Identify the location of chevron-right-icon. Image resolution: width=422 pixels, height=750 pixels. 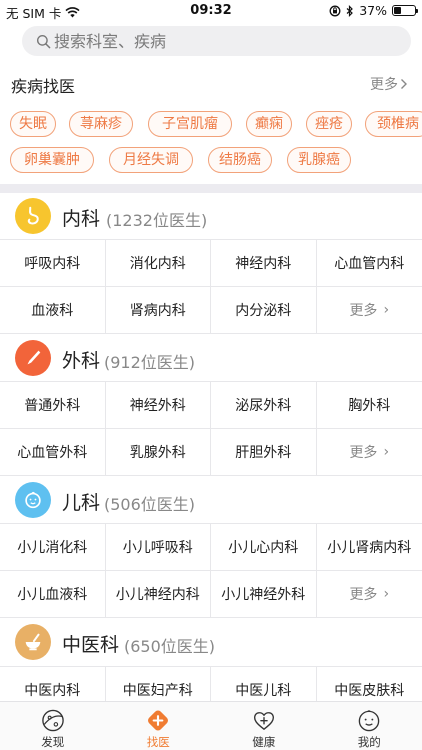
(404, 84).